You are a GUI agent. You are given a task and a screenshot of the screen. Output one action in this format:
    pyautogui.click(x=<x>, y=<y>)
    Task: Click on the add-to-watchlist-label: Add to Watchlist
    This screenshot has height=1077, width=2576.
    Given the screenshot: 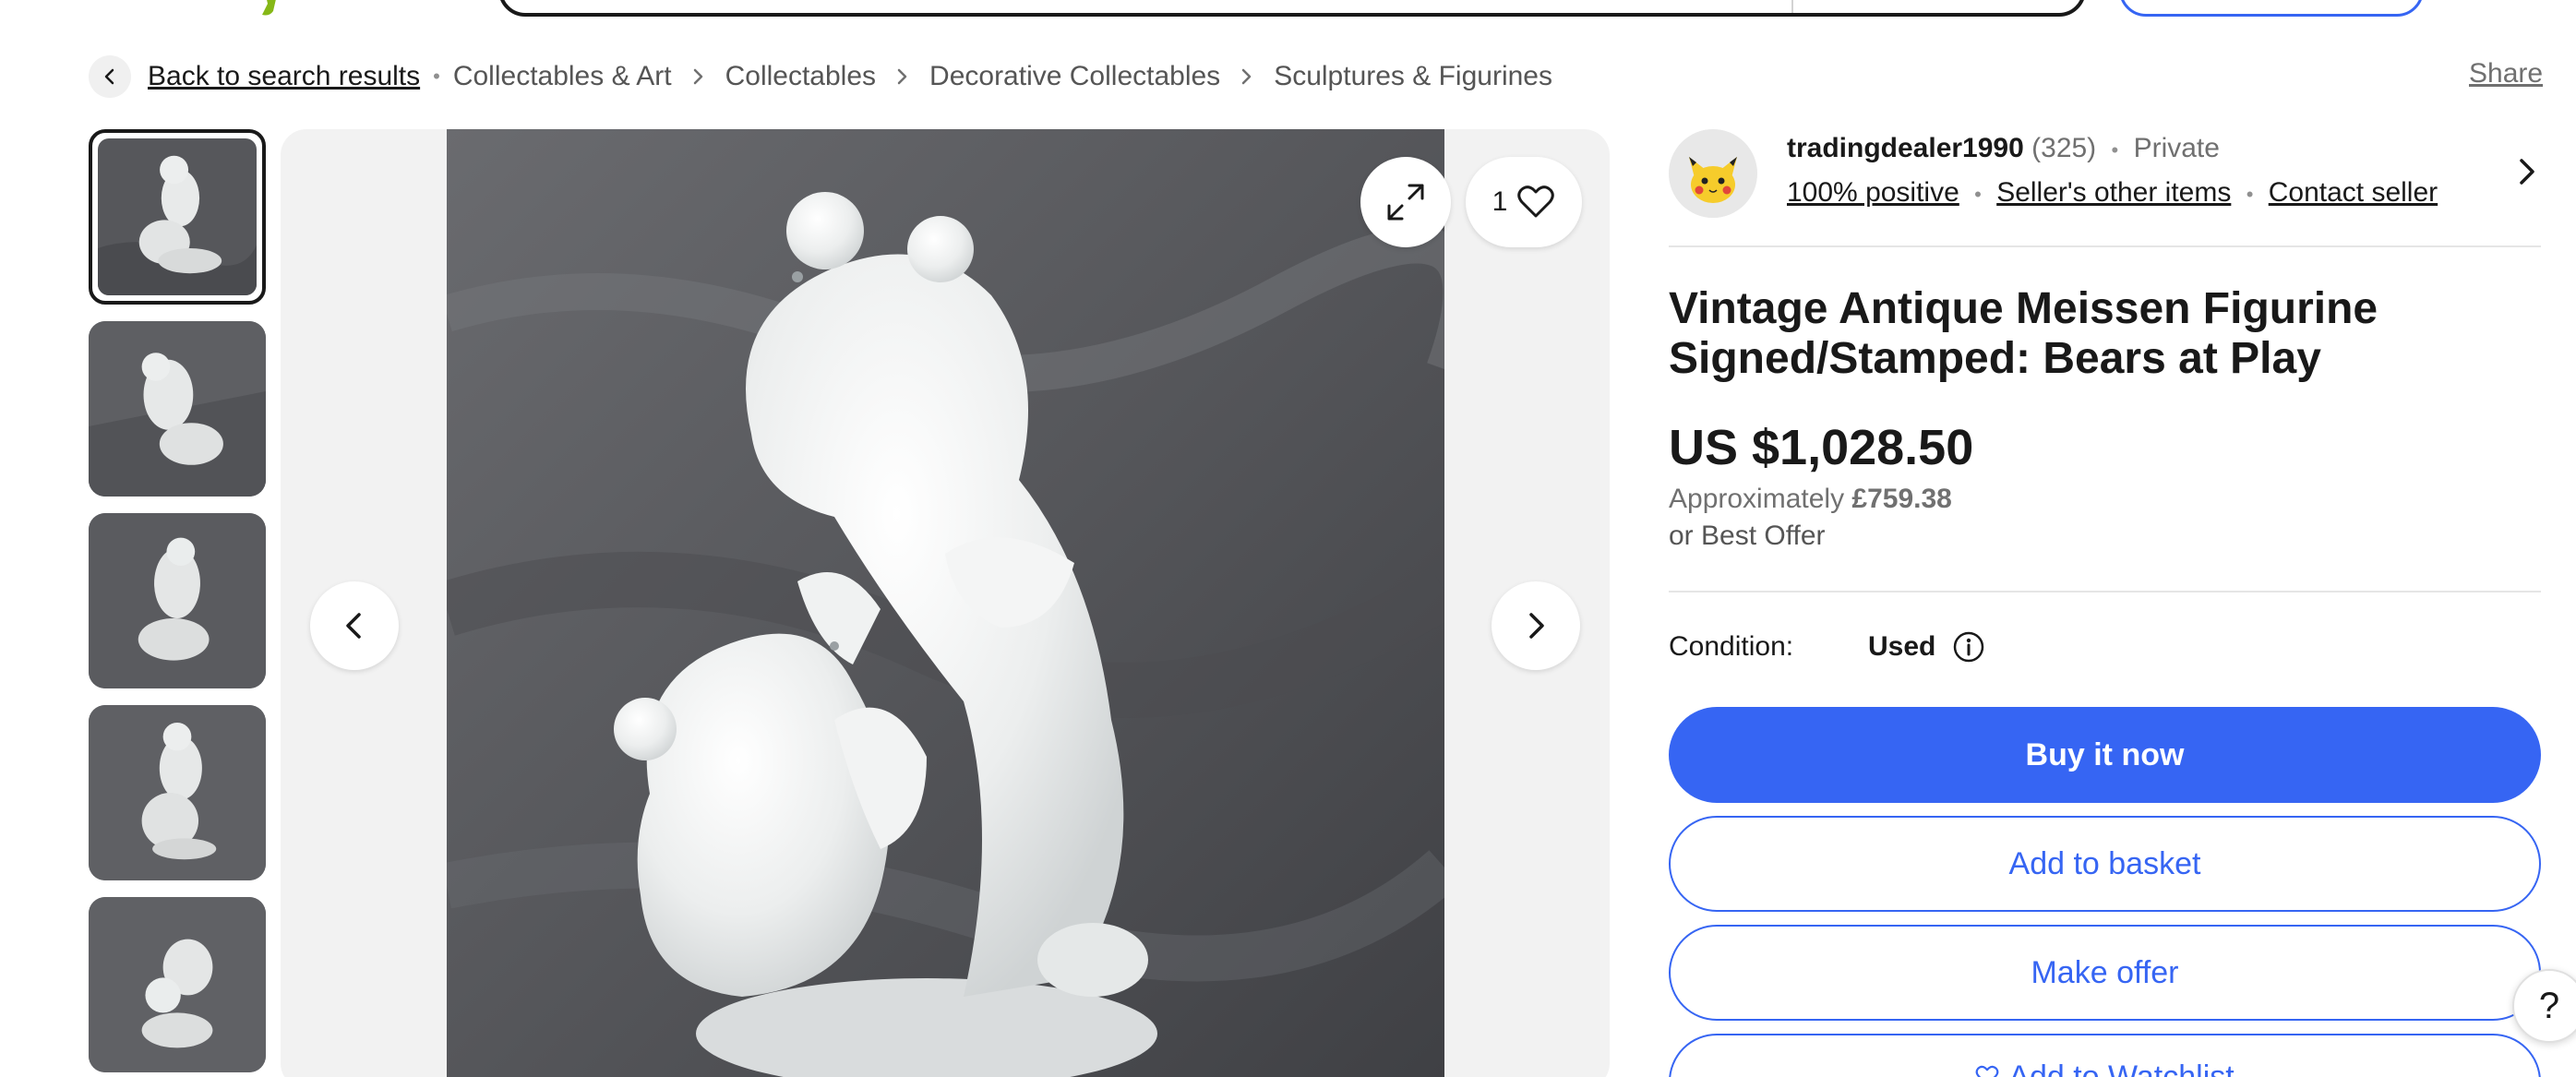 What is the action you would take?
    pyautogui.click(x=2121, y=1068)
    